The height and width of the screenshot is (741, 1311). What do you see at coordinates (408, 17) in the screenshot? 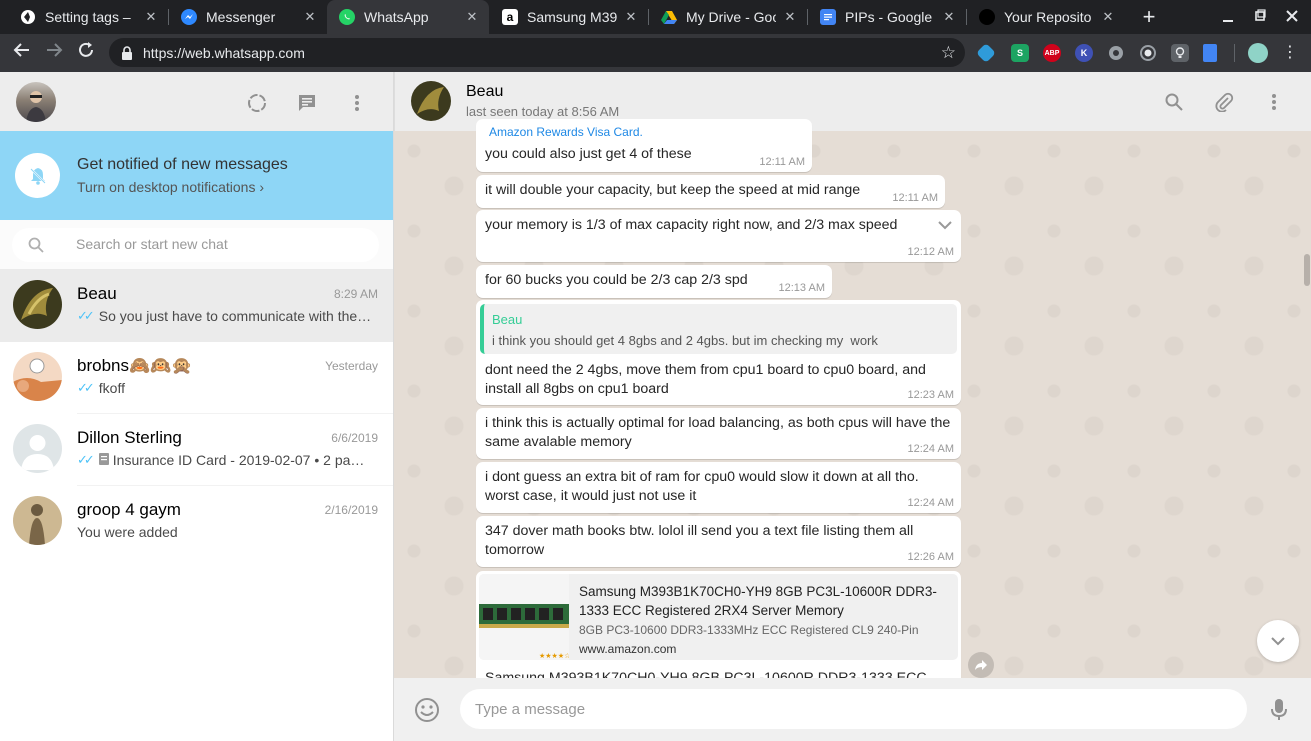
I see `browser-tab-active: WhatsApp ✕` at bounding box center [408, 17].